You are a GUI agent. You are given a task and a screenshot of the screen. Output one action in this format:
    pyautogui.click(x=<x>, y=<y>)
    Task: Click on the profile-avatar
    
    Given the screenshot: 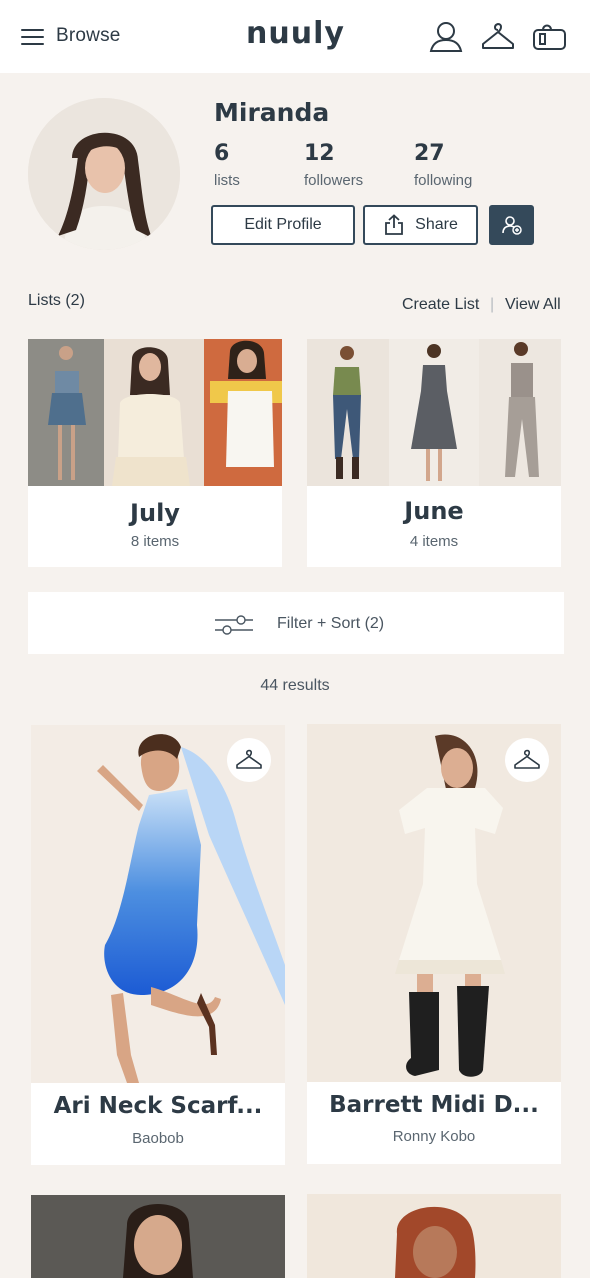 What is the action you would take?
    pyautogui.click(x=104, y=174)
    